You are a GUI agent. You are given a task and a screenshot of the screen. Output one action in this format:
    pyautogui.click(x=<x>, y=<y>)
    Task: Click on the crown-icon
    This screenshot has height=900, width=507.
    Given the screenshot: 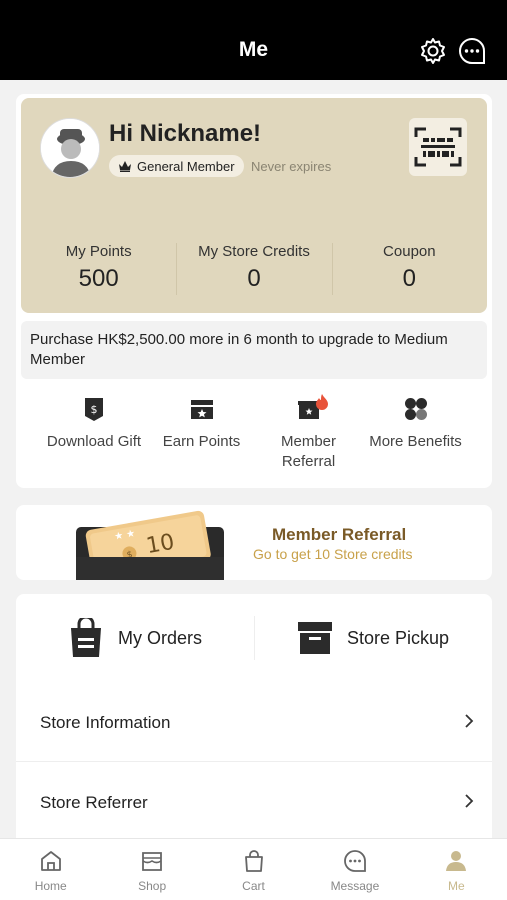 What is the action you would take?
    pyautogui.click(x=125, y=166)
    